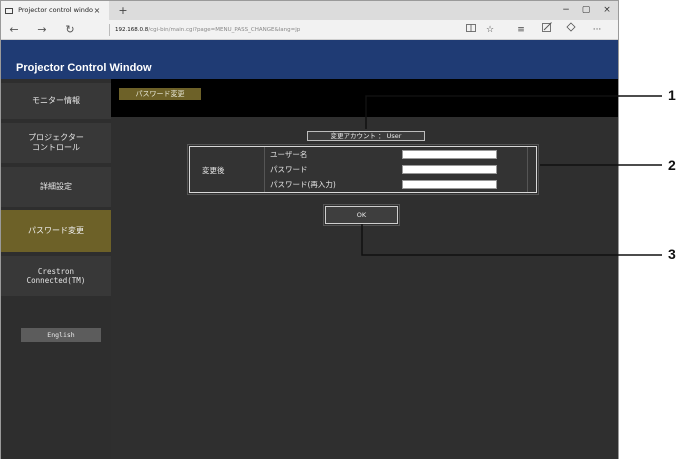  What do you see at coordinates (363, 169) in the screenshot?
I see `password-form: 変更後 ユーザー名 パスワード パスワード(再入力)` at bounding box center [363, 169].